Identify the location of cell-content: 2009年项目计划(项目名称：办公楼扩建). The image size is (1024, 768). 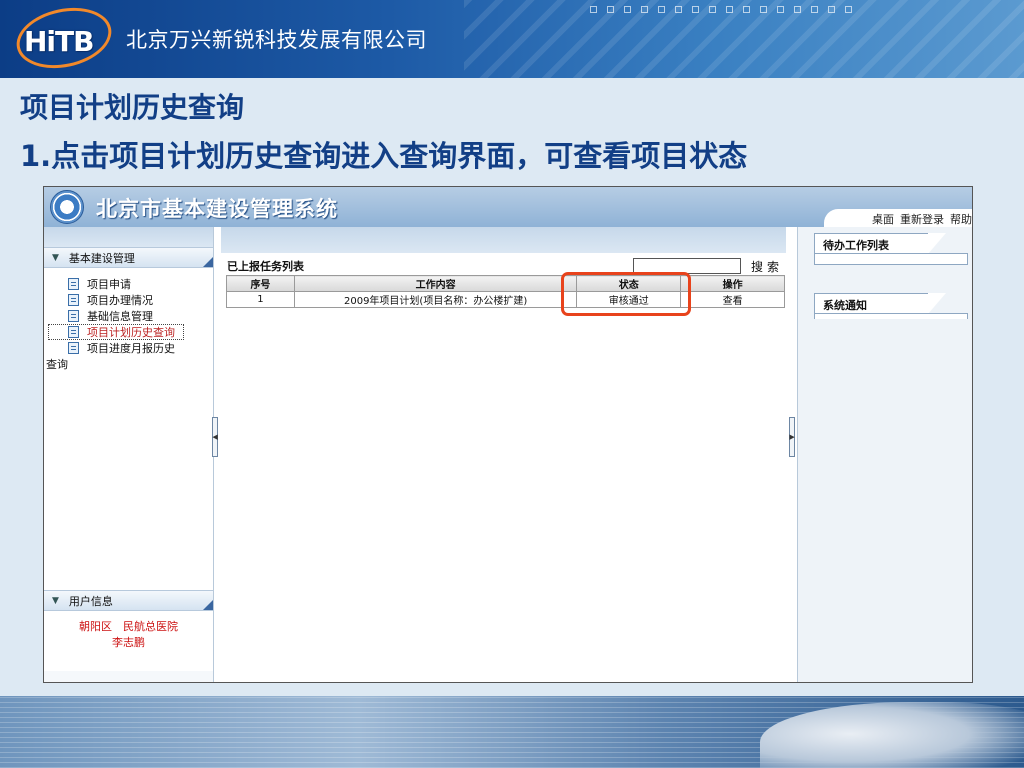
(435, 299).